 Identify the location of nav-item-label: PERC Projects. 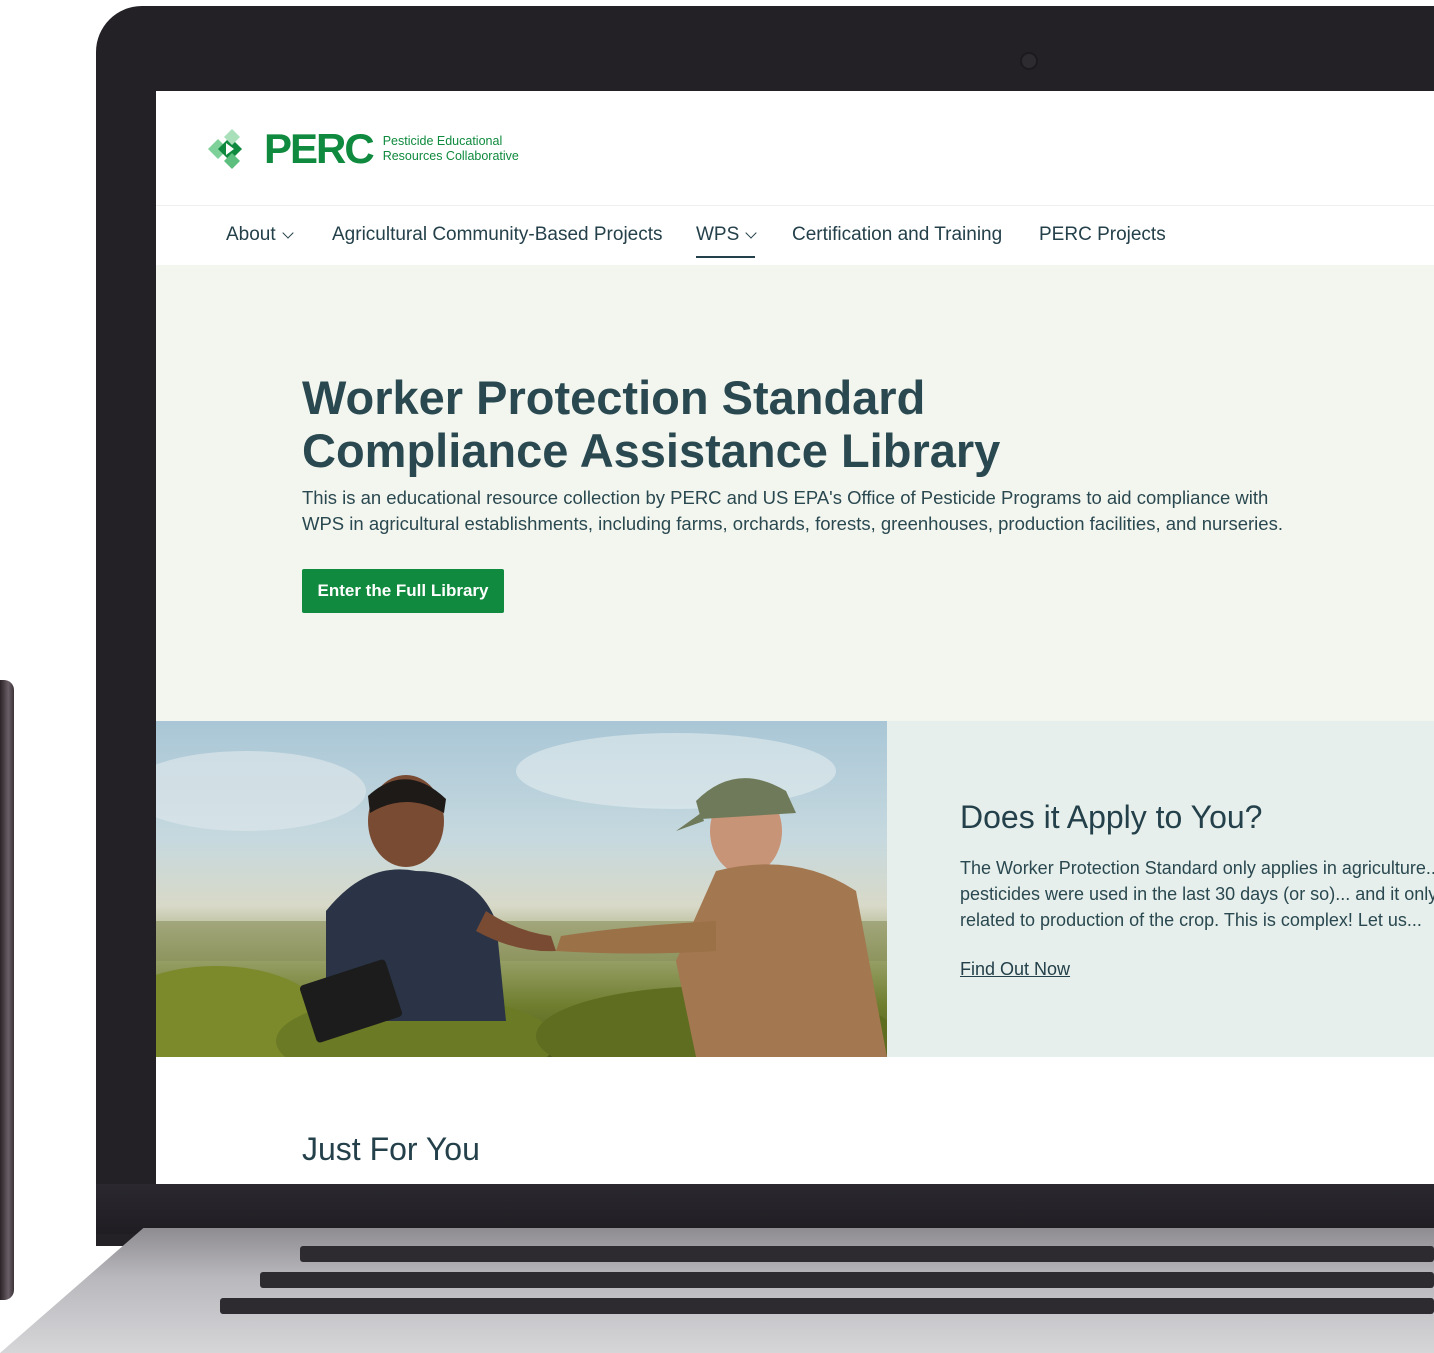
(1102, 234).